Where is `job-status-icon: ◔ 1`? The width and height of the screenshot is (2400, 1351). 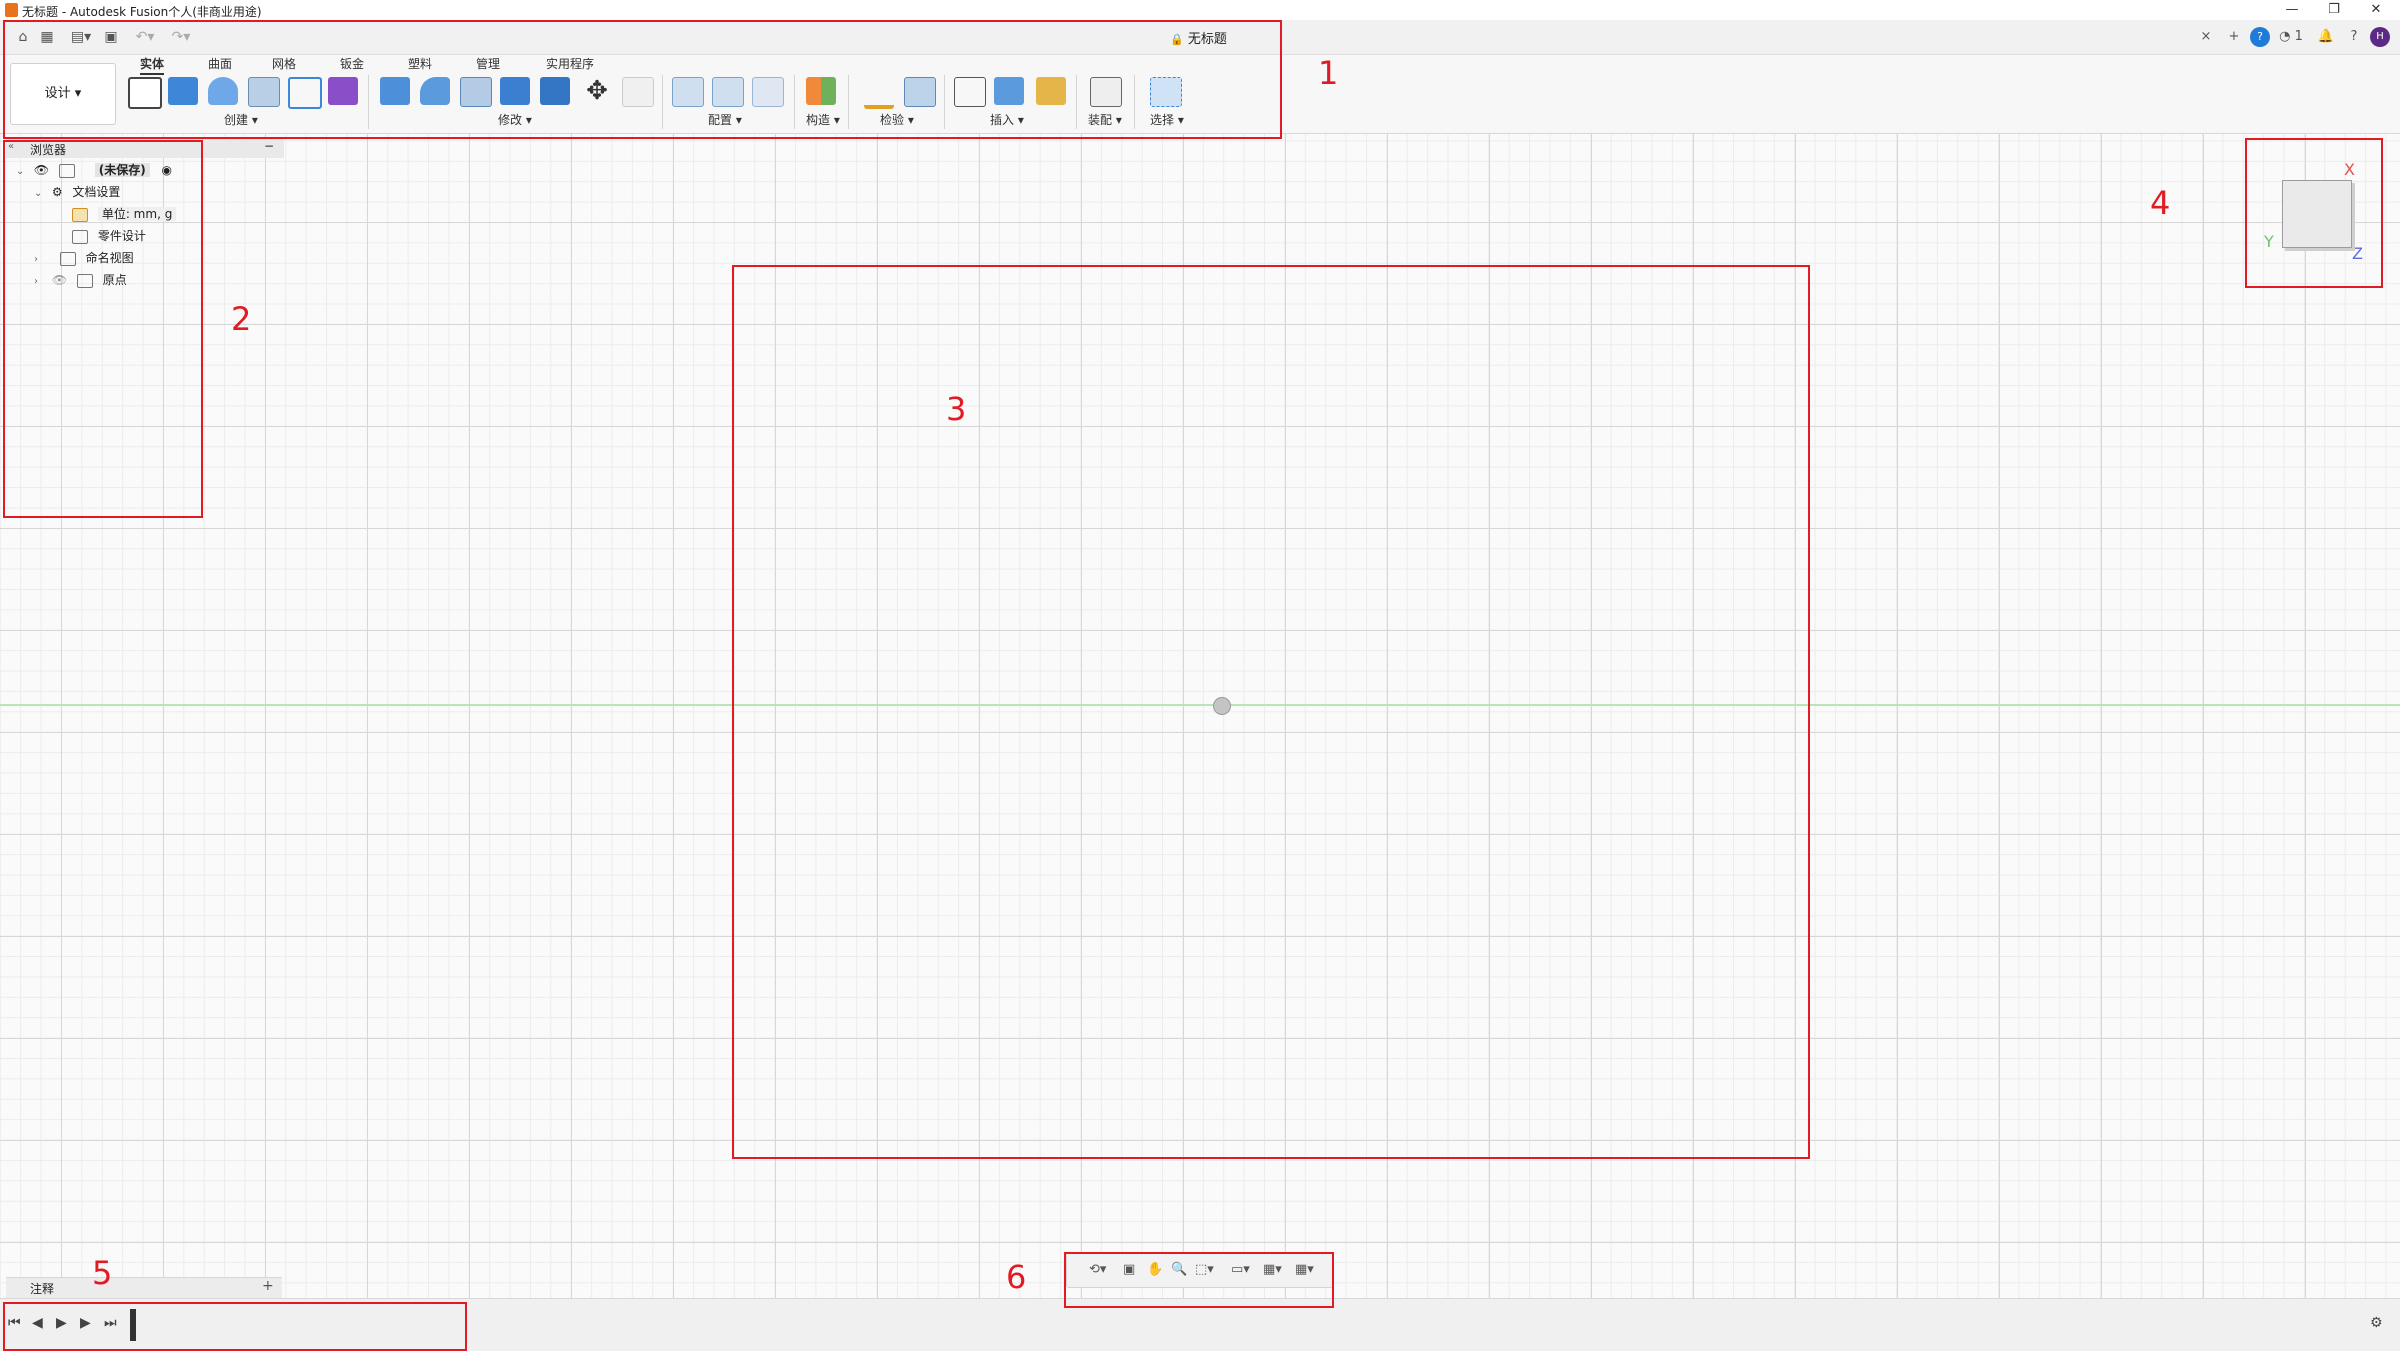
job-status-icon: ◔ 1 is located at coordinates (2291, 37).